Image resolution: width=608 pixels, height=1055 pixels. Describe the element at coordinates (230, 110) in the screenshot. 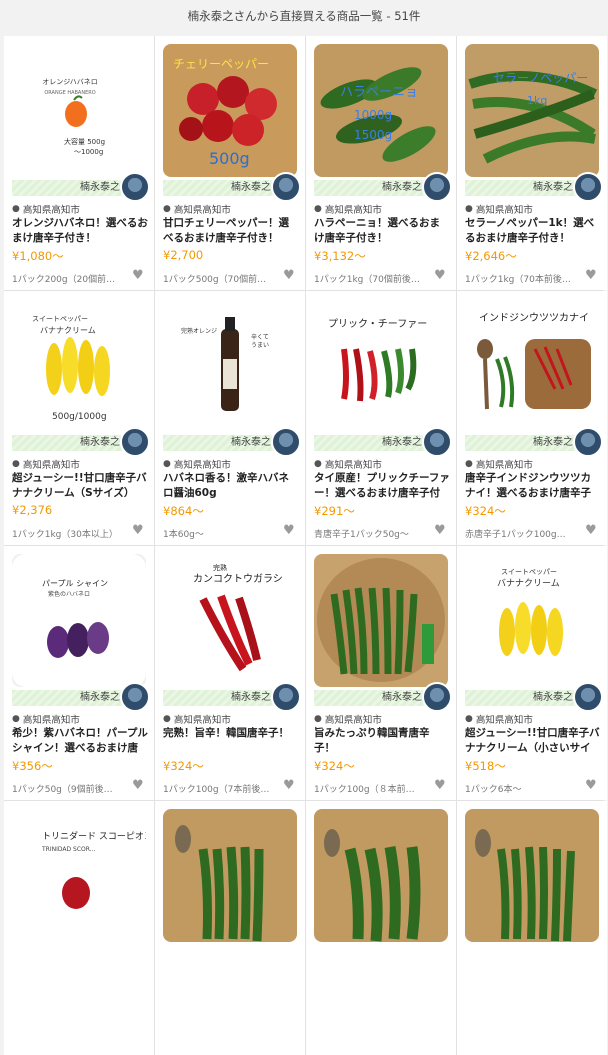

I see `product-thumbnail: チェリーペッパー 500g` at that location.